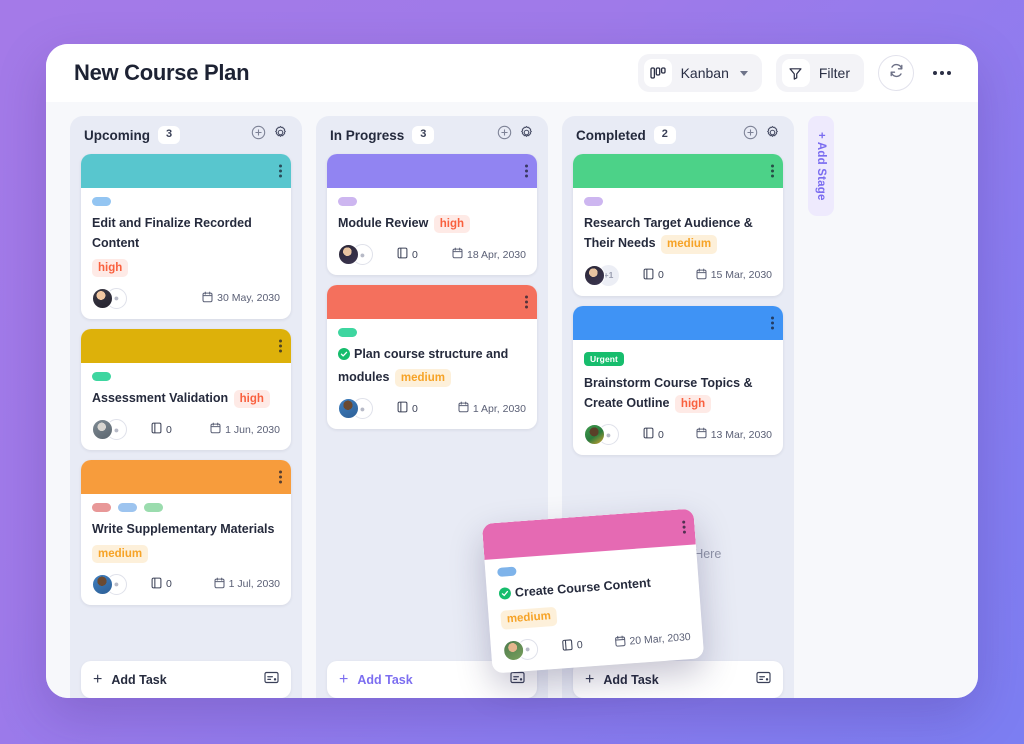 The height and width of the screenshot is (744, 1024). Describe the element at coordinates (169, 135) in the screenshot. I see `column-task-count: 3` at that location.